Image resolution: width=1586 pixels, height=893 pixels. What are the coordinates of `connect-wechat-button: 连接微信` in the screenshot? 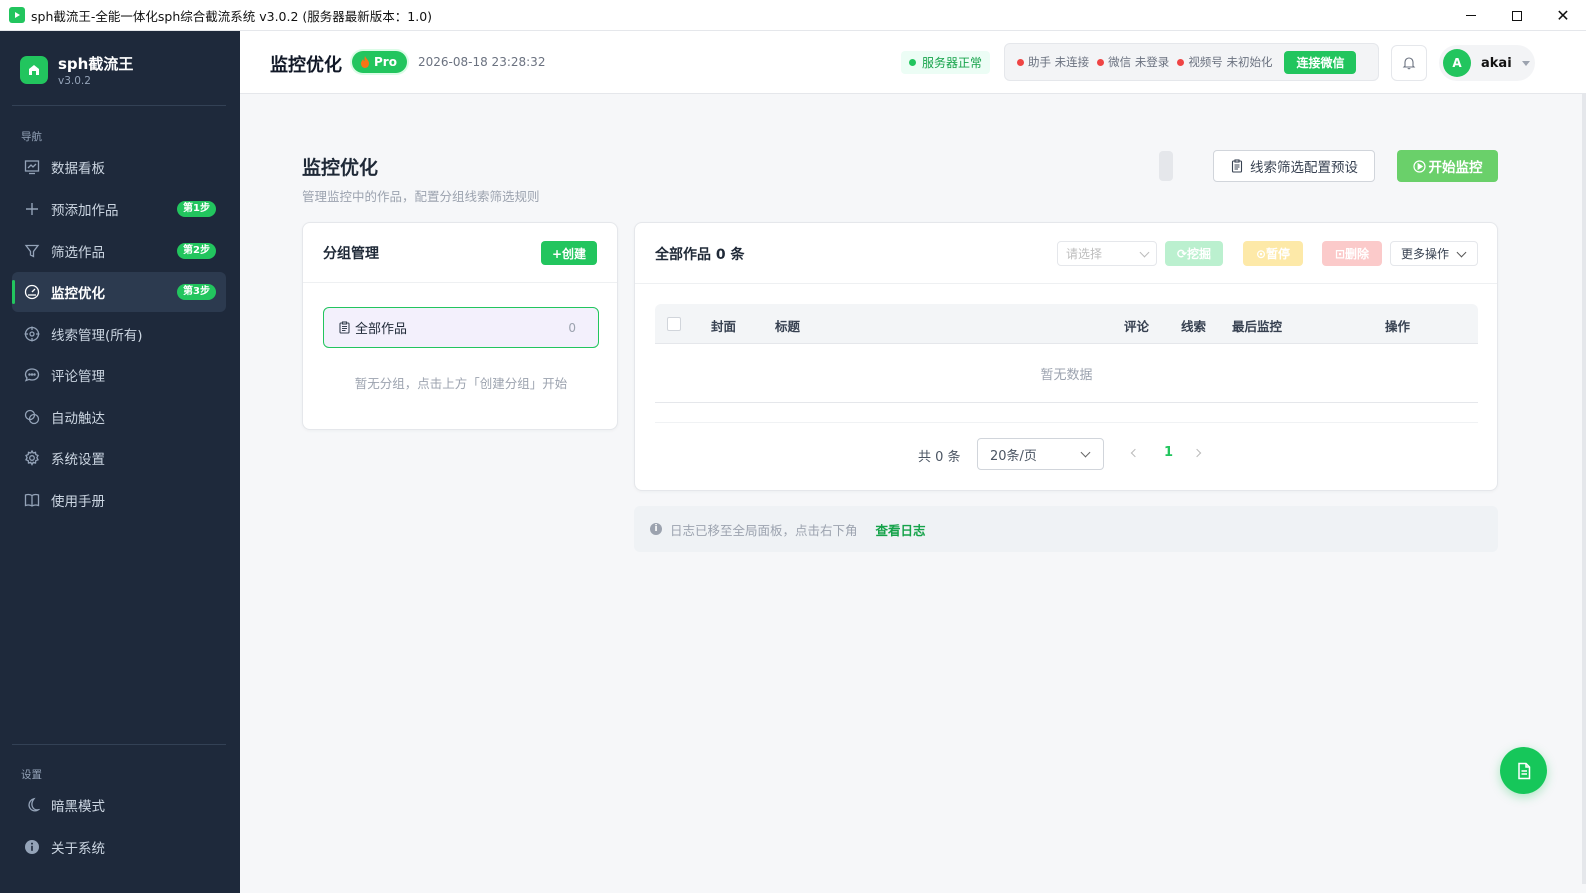 It's located at (1320, 62).